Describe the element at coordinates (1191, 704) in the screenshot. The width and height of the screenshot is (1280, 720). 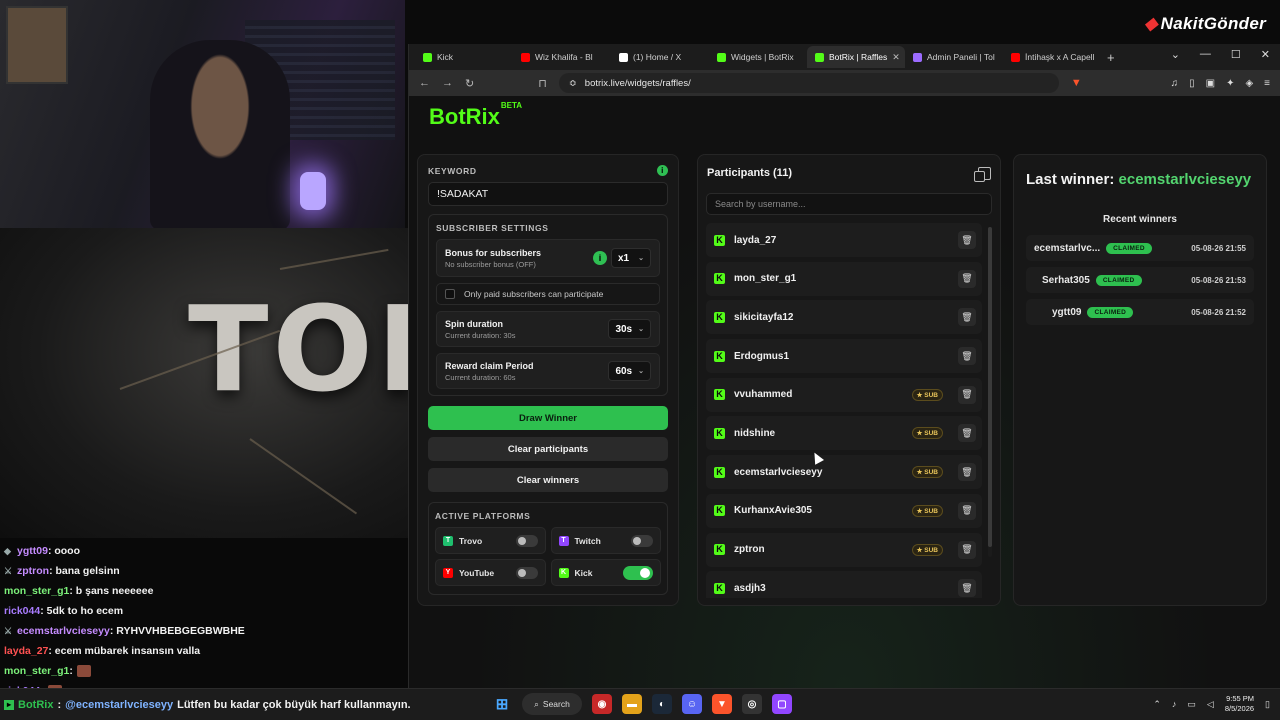
I see `network-icon: ▭` at that location.